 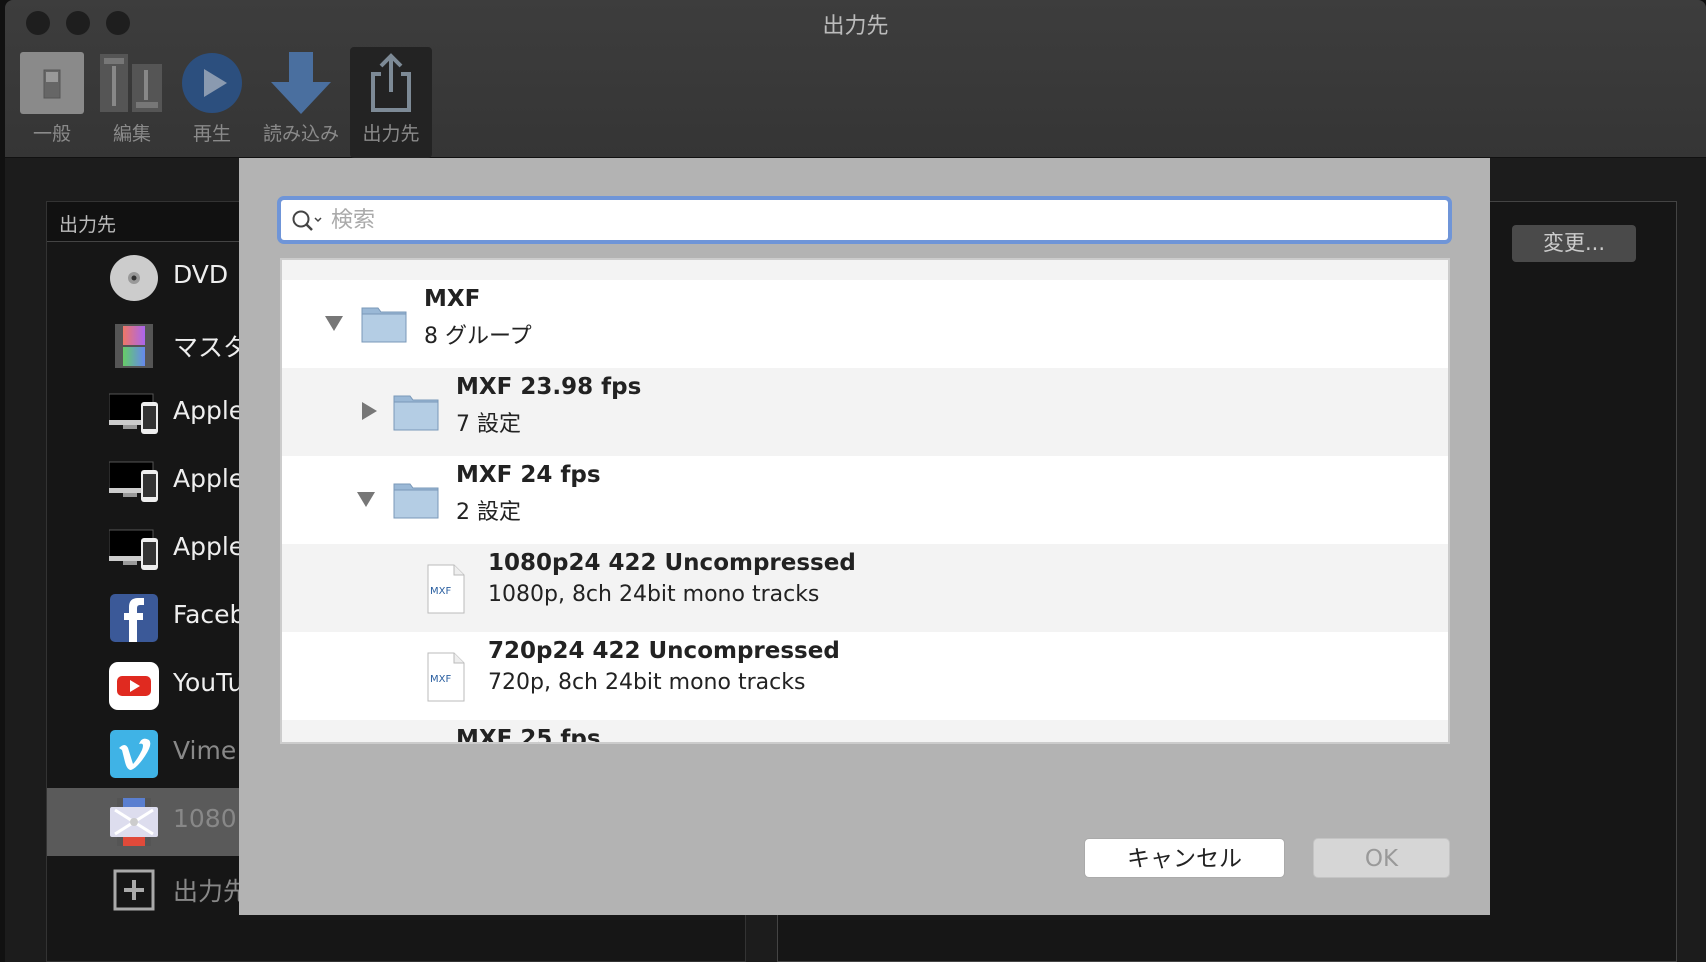 I want to click on facebook-icon, so click(x=134, y=618).